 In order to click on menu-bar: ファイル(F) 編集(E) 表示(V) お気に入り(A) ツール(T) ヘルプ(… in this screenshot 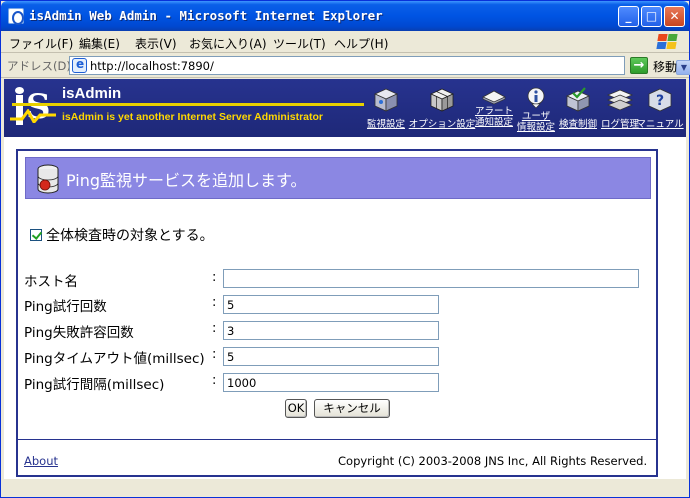, I will do `click(345, 42)`.